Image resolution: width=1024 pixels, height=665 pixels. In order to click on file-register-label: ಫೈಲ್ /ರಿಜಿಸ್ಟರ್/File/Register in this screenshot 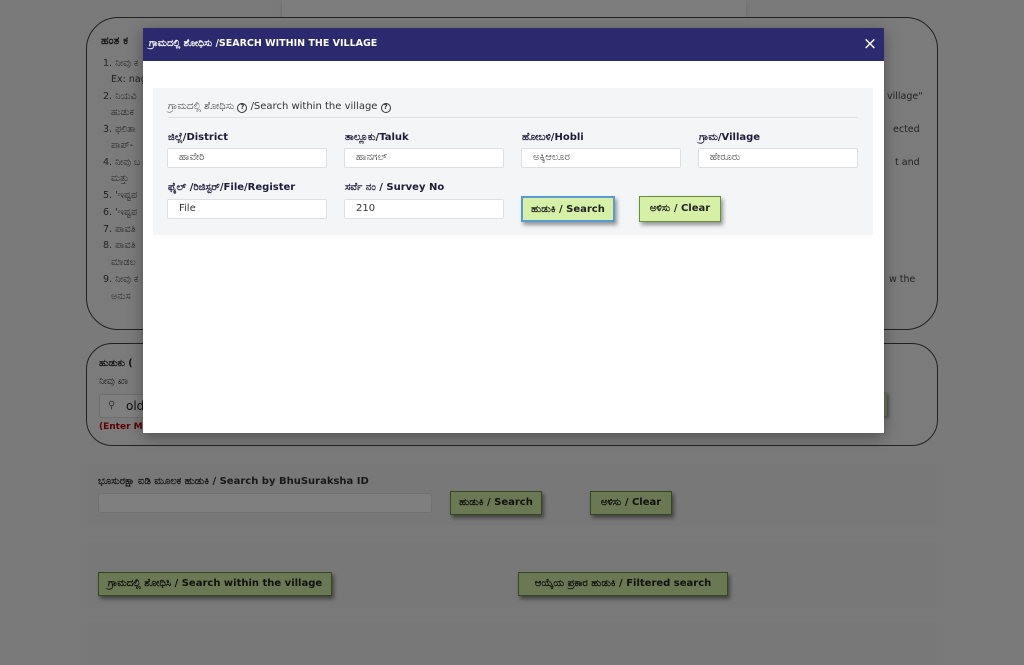, I will do `click(232, 187)`.